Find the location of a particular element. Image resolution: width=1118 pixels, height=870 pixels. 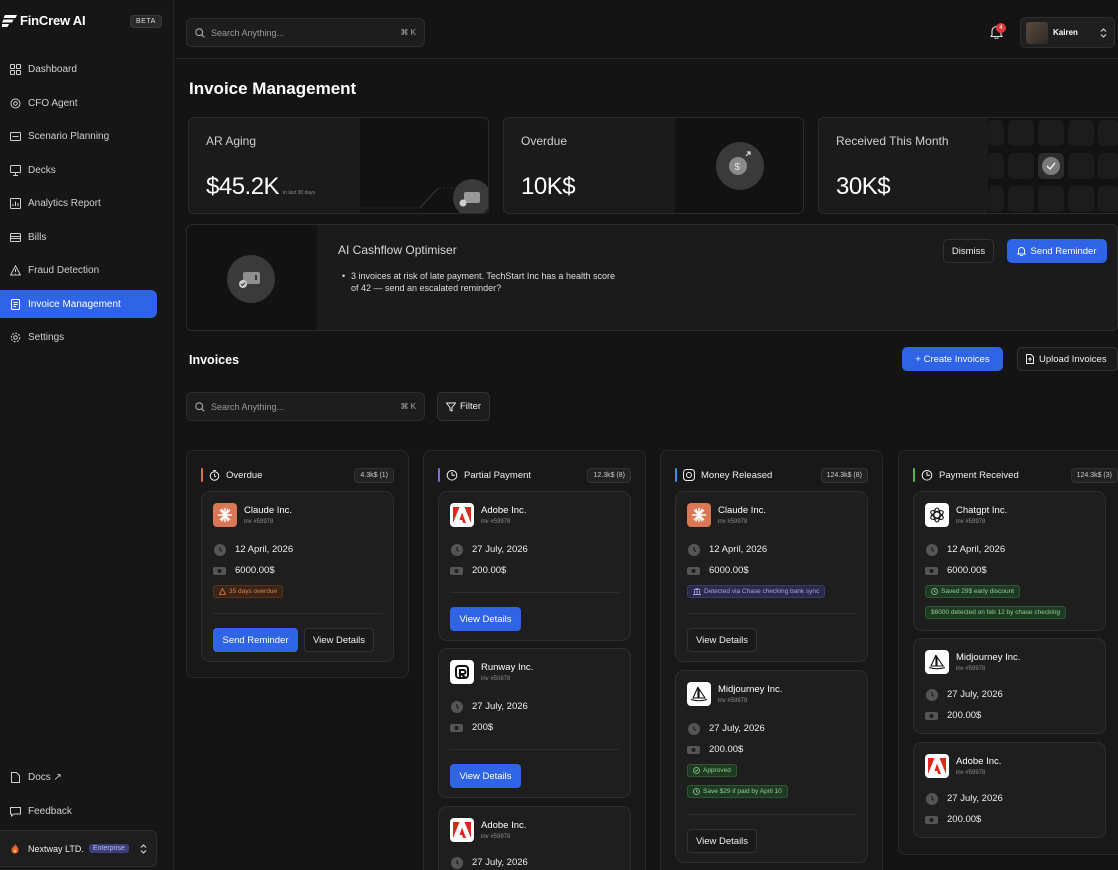

adobe-logo-icon is located at coordinates (462, 515).